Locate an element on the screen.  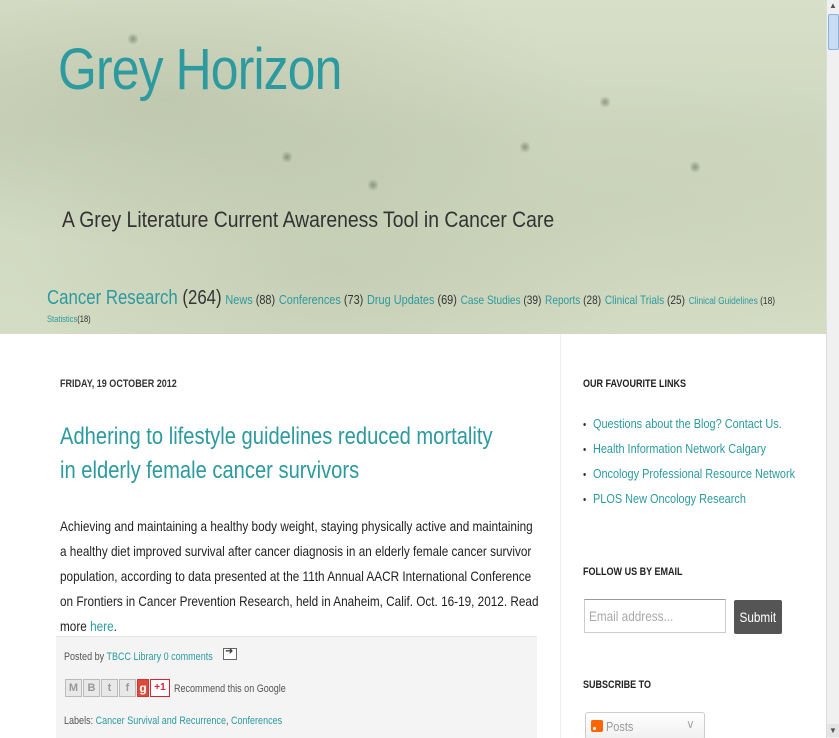
favourite-link: Questions about the Blog? Contact Us. is located at coordinates (687, 423).